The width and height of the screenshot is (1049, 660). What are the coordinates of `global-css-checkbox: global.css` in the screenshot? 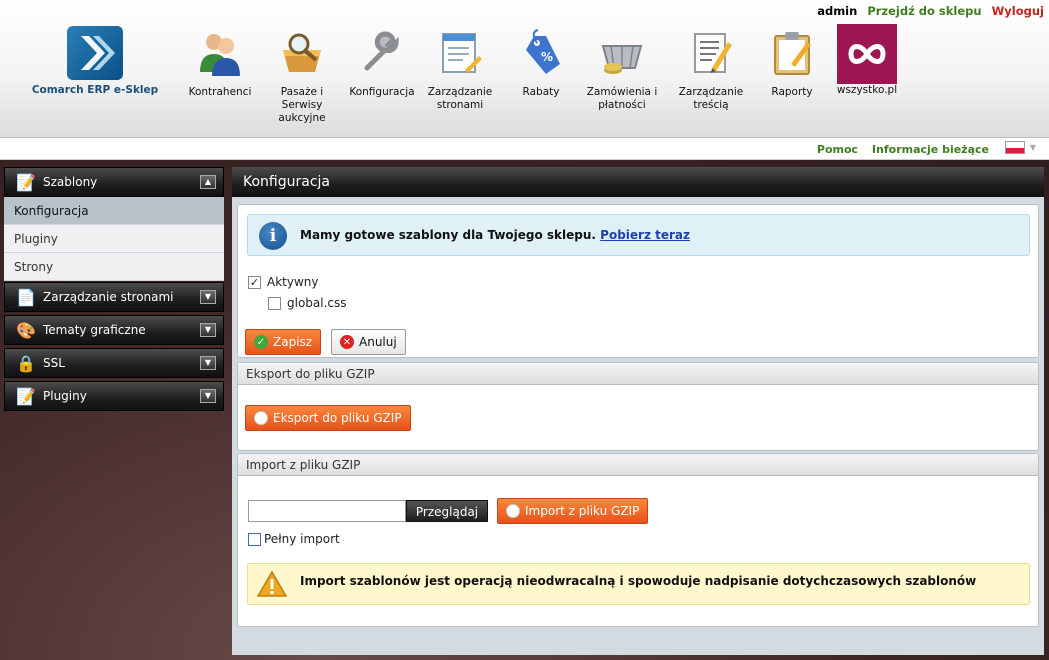 It's located at (307, 303).